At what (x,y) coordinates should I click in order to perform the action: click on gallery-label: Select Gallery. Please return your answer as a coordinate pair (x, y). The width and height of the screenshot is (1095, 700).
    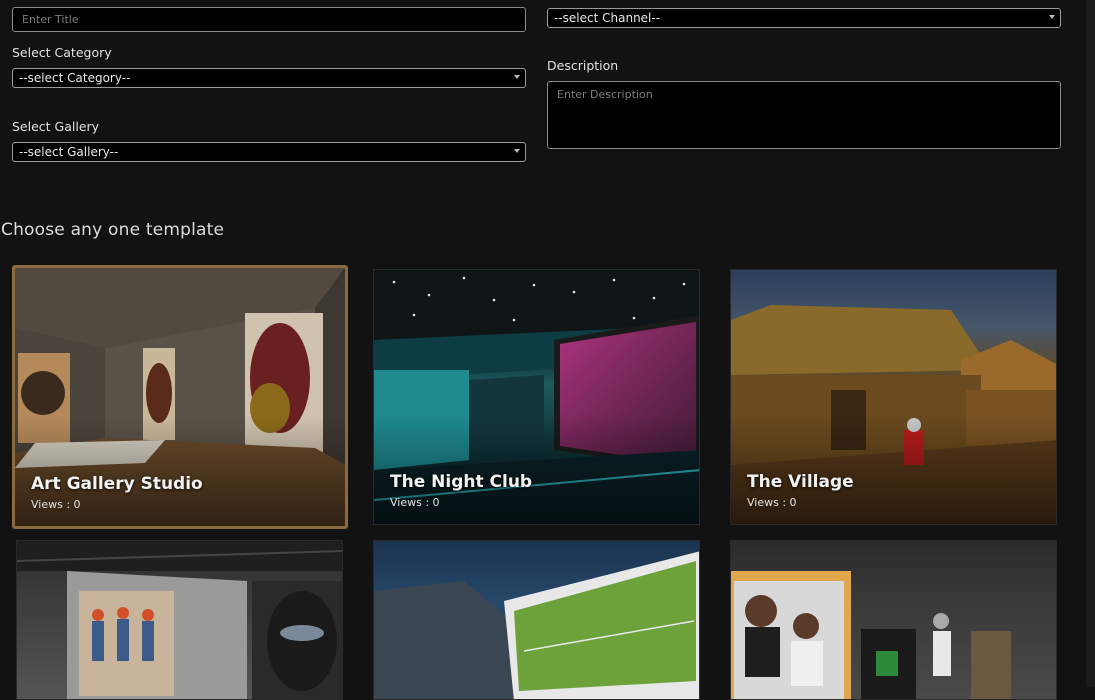
    Looking at the image, I should click on (56, 126).